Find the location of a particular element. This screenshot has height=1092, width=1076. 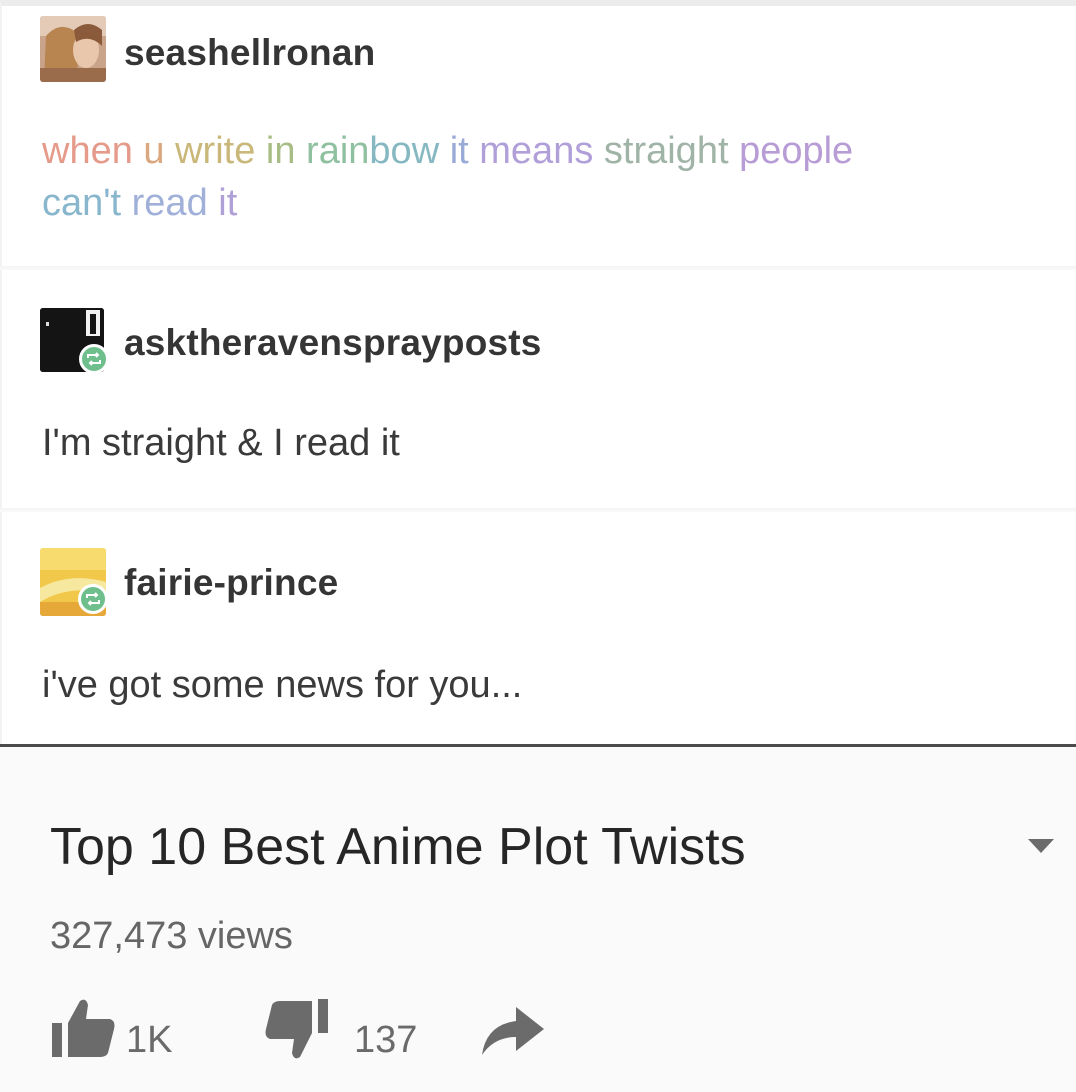

rainbow-text-line-2: can't read it is located at coordinates (139, 203).